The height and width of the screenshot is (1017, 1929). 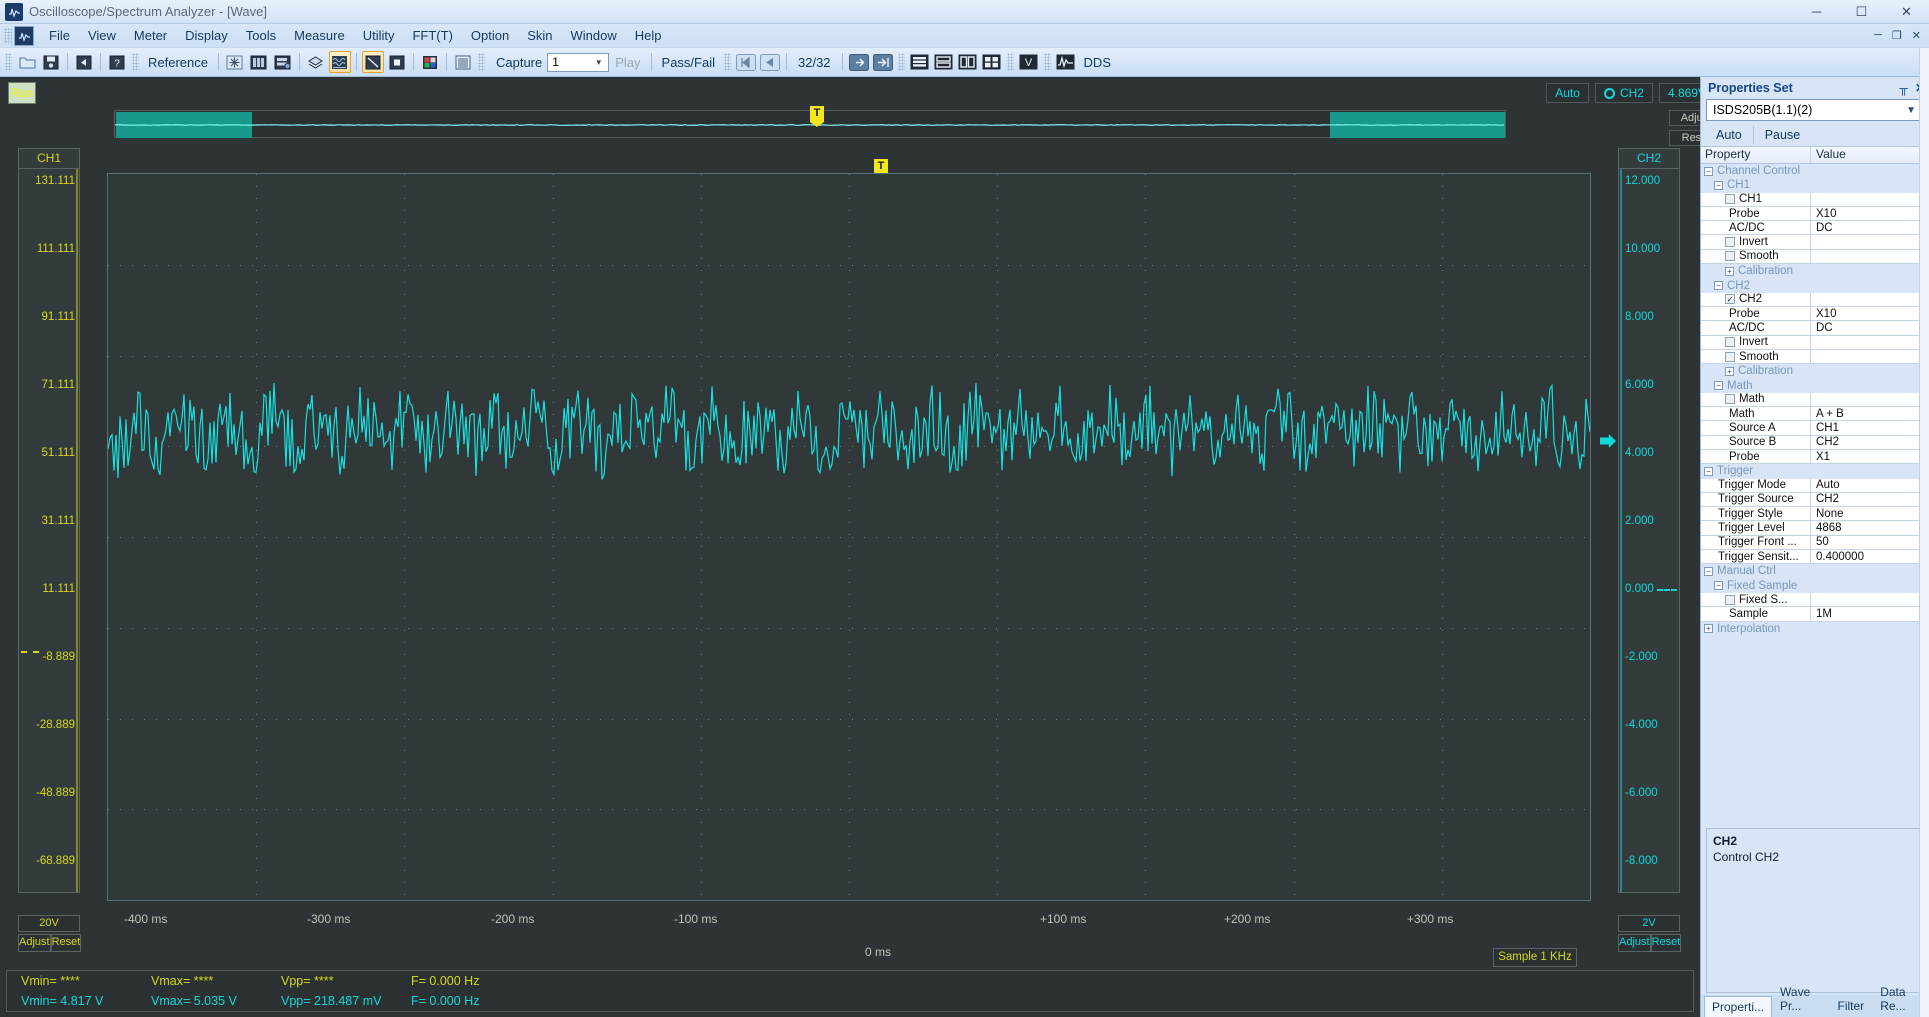 I want to click on property-row: Source B CH2, so click(x=1815, y=442).